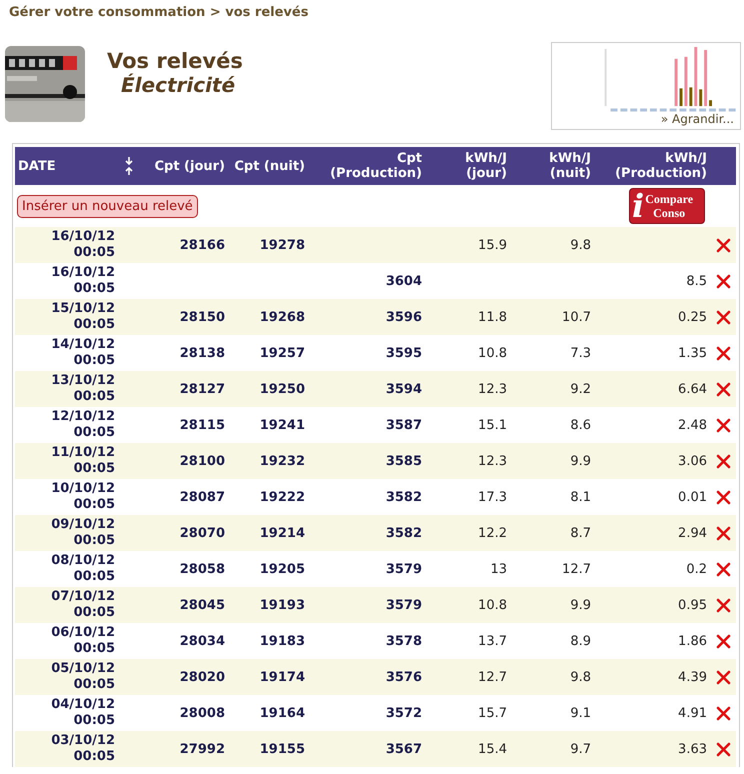  I want to click on date-cell-text: 06/10/12 00:05, so click(83, 641).